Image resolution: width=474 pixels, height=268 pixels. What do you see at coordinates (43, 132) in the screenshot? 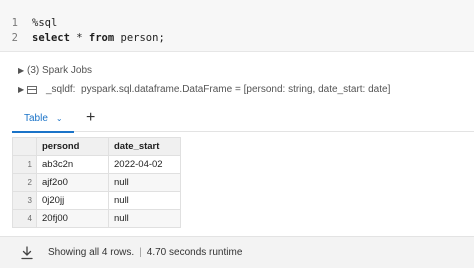
I see `active-tab-indicator` at bounding box center [43, 132].